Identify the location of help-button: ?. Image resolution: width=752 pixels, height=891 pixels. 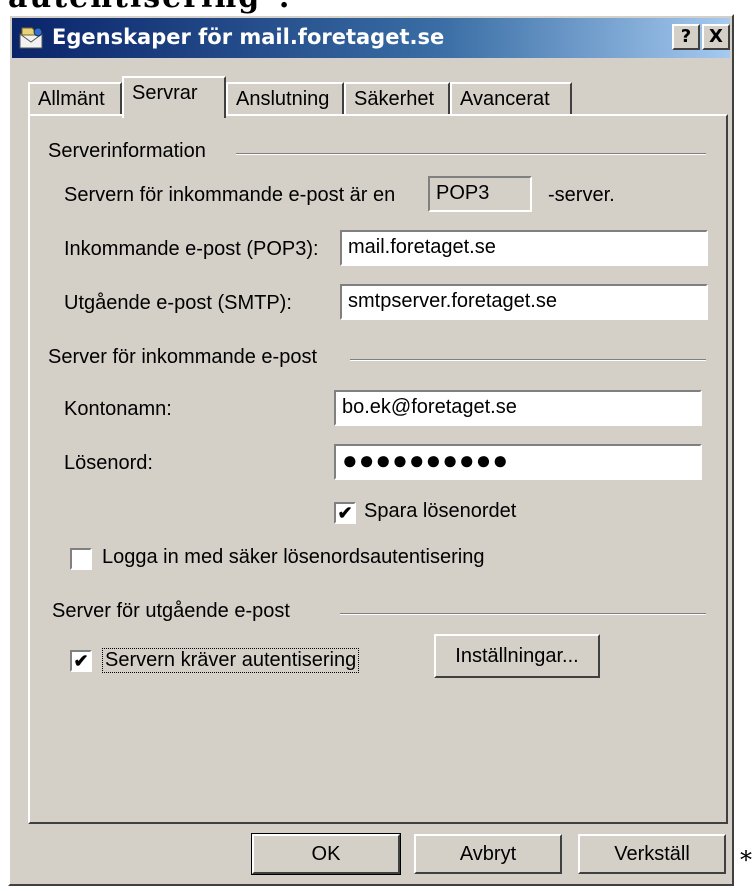
(686, 37).